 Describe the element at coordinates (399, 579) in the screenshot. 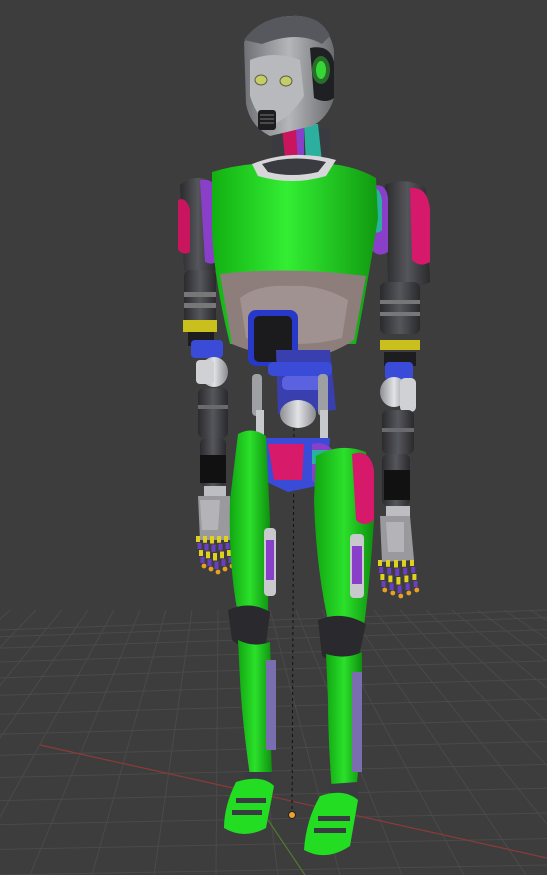

I see `left-hand-fingers` at that location.